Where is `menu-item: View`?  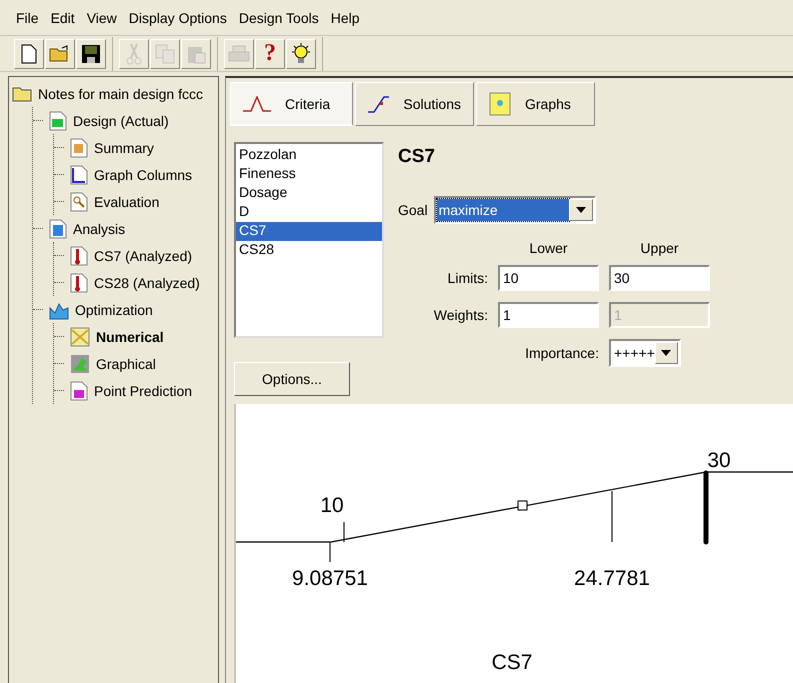 menu-item: View is located at coordinates (101, 18).